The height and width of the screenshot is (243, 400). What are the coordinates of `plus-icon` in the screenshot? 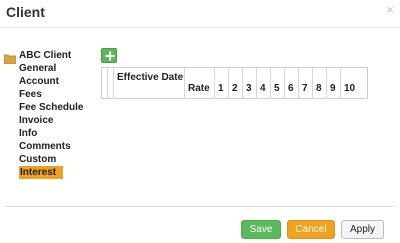 It's located at (110, 56).